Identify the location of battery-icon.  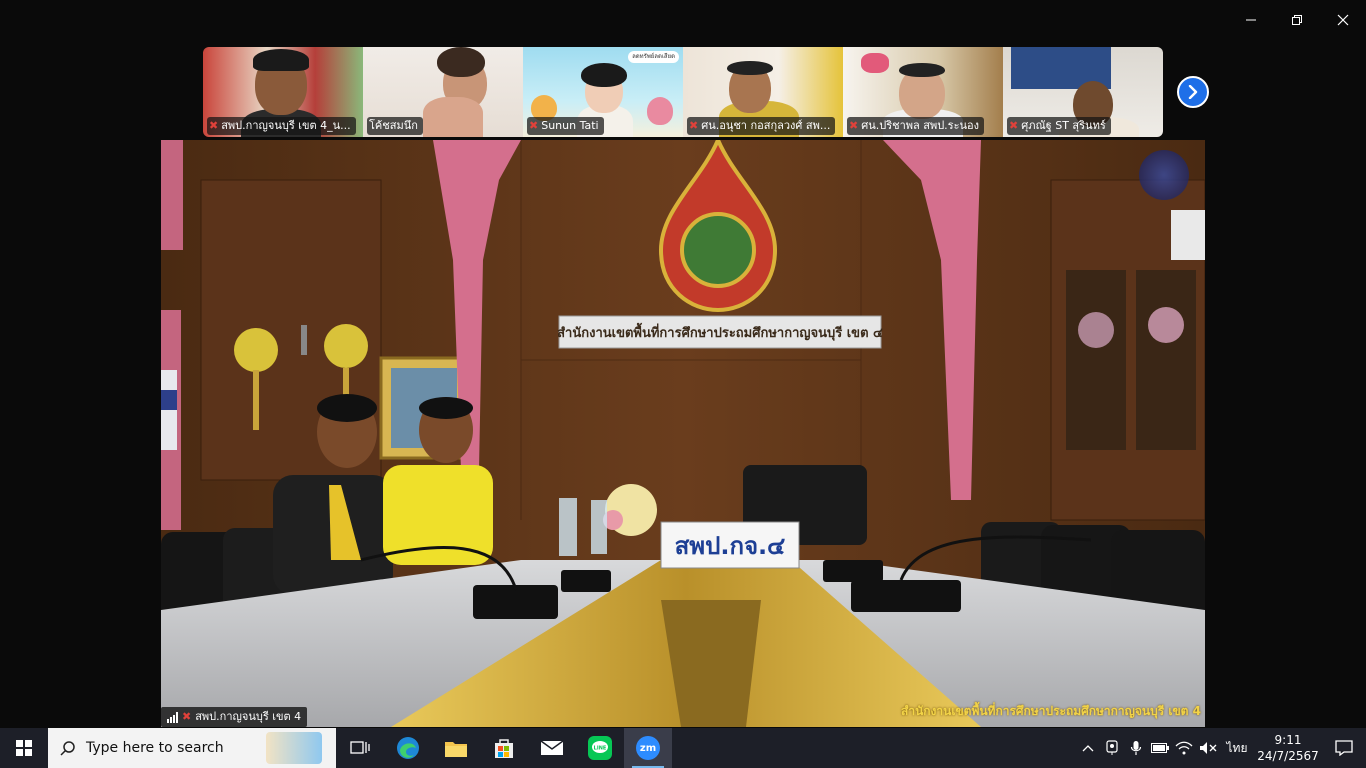
(1160, 748).